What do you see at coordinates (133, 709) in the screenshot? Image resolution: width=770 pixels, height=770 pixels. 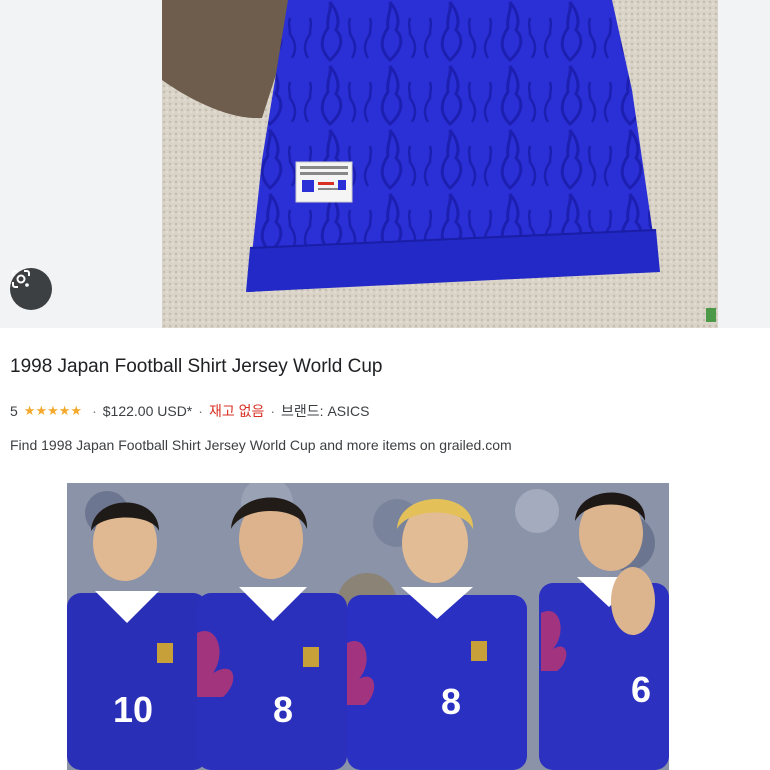 I see `player-number: 10` at bounding box center [133, 709].